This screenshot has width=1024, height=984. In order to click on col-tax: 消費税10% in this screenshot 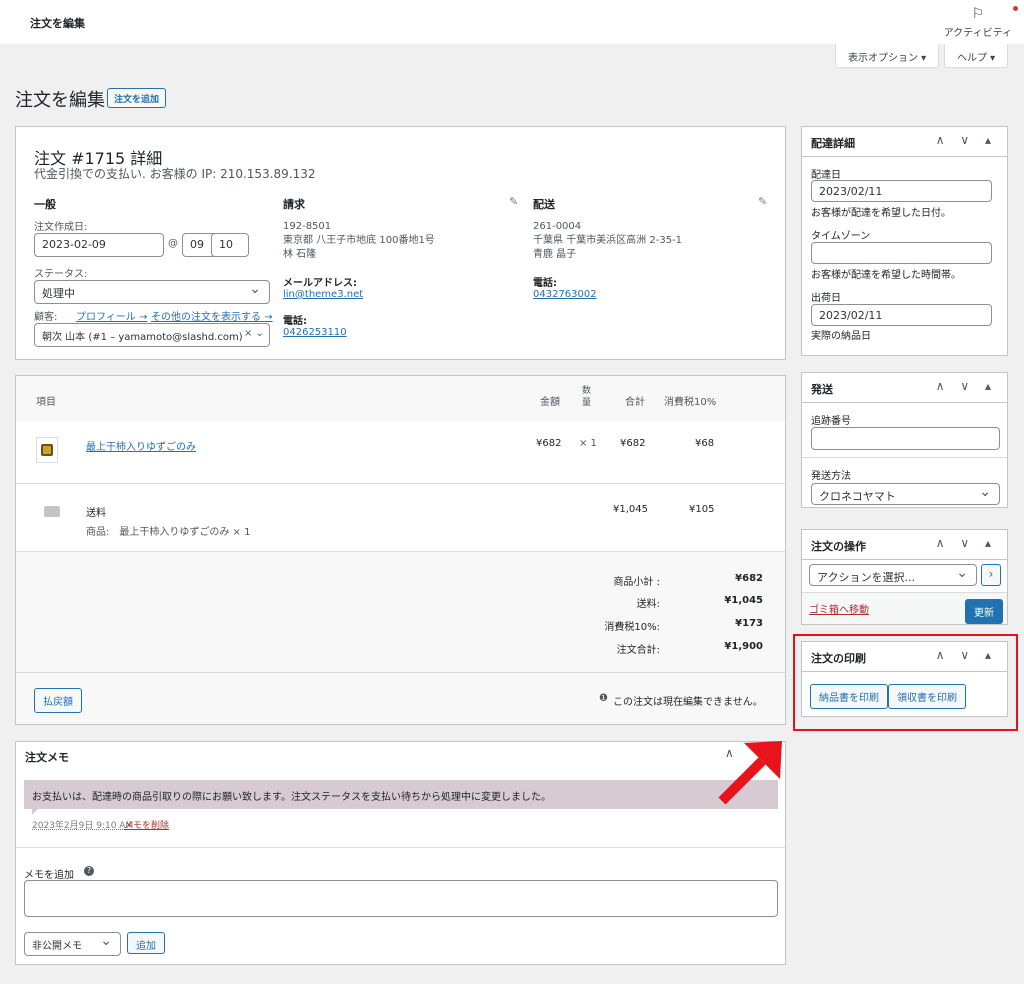, I will do `click(690, 402)`.